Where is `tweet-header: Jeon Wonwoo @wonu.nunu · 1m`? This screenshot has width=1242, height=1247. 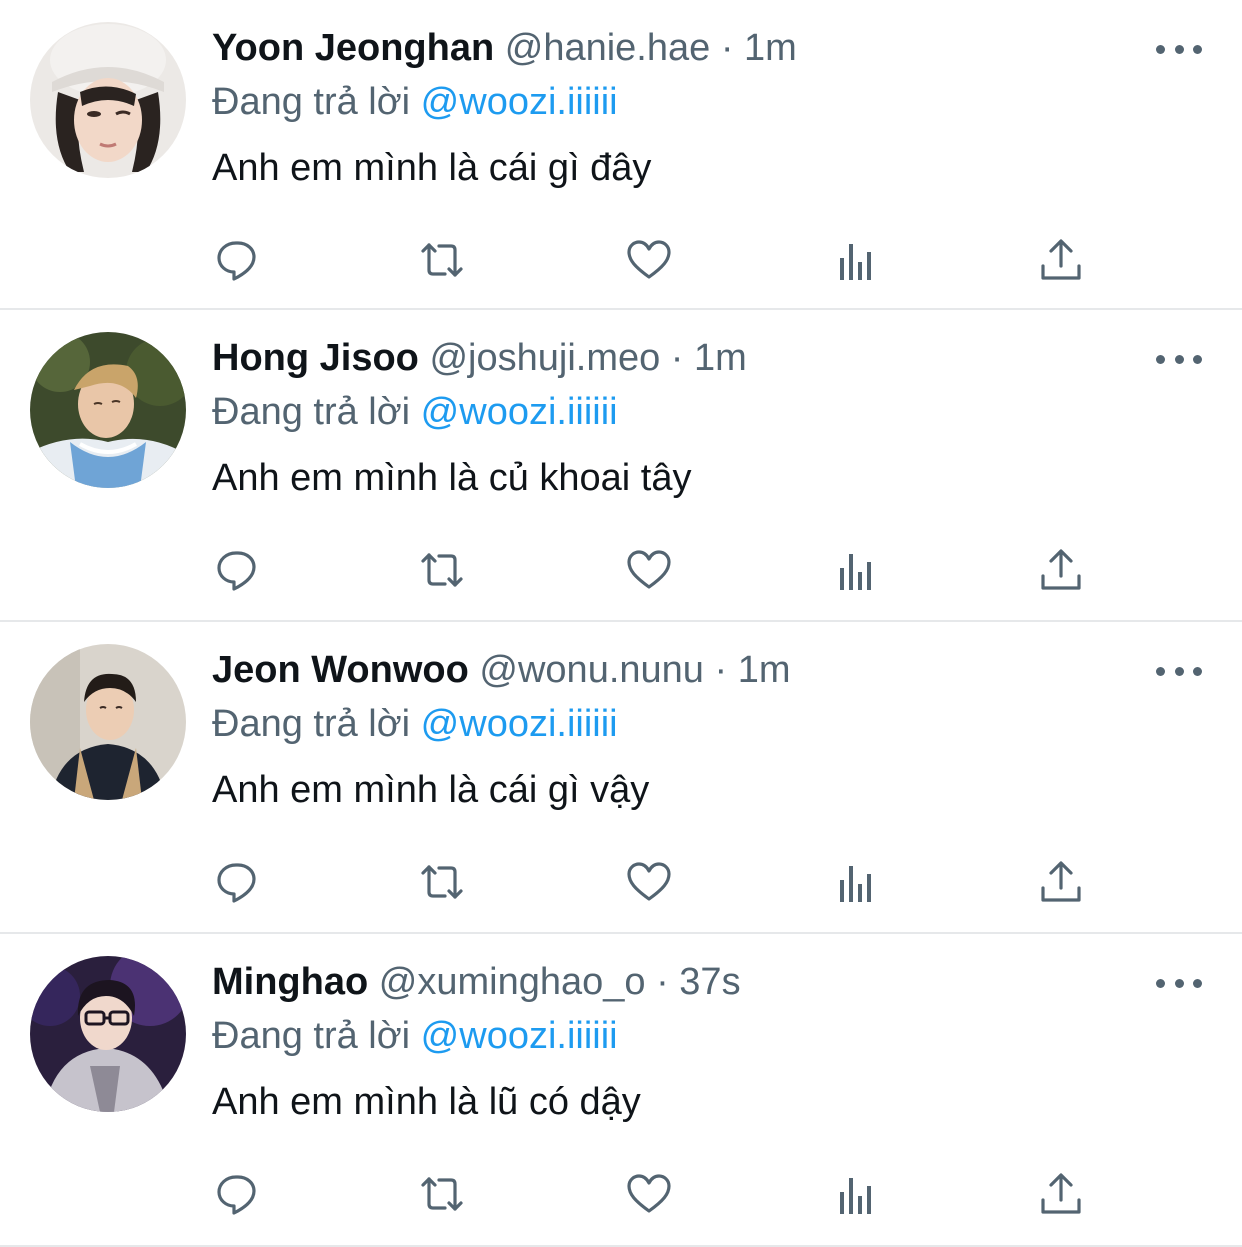
tweet-header: Jeon Wonwoo @wonu.nunu · 1m is located at coordinates (501, 670).